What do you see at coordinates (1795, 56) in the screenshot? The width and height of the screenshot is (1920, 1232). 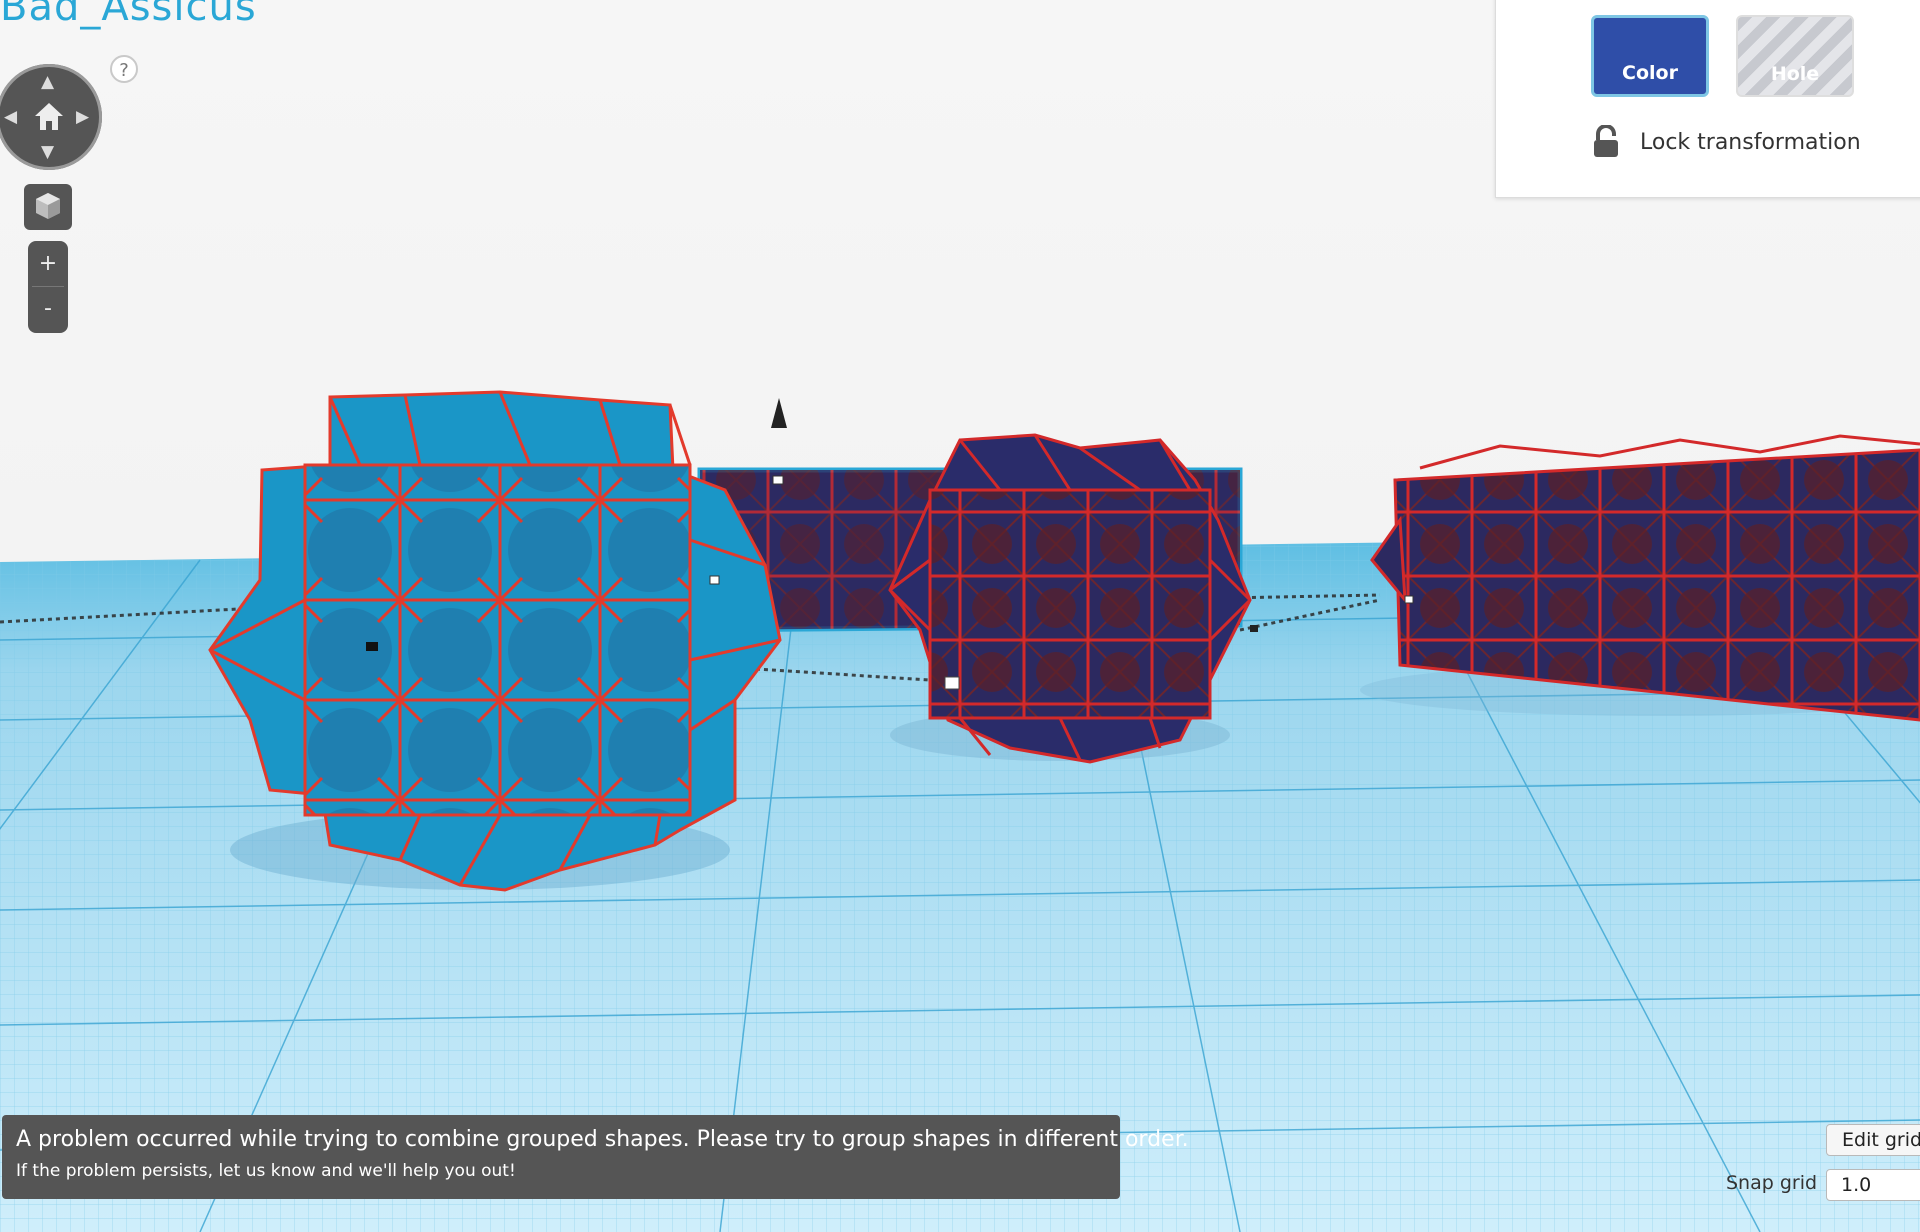 I see `hole-button: Hole` at bounding box center [1795, 56].